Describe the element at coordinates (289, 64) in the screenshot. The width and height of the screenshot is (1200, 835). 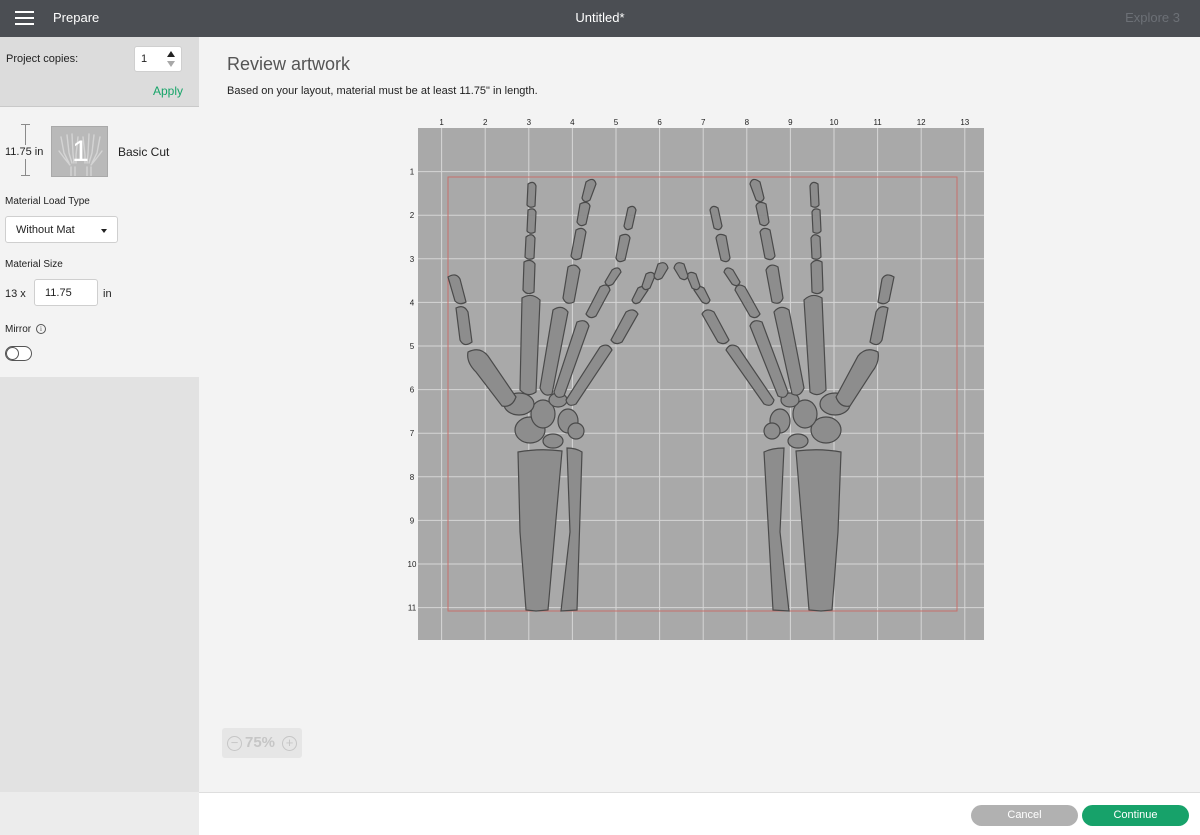
I see `page-title: Review artwork` at that location.